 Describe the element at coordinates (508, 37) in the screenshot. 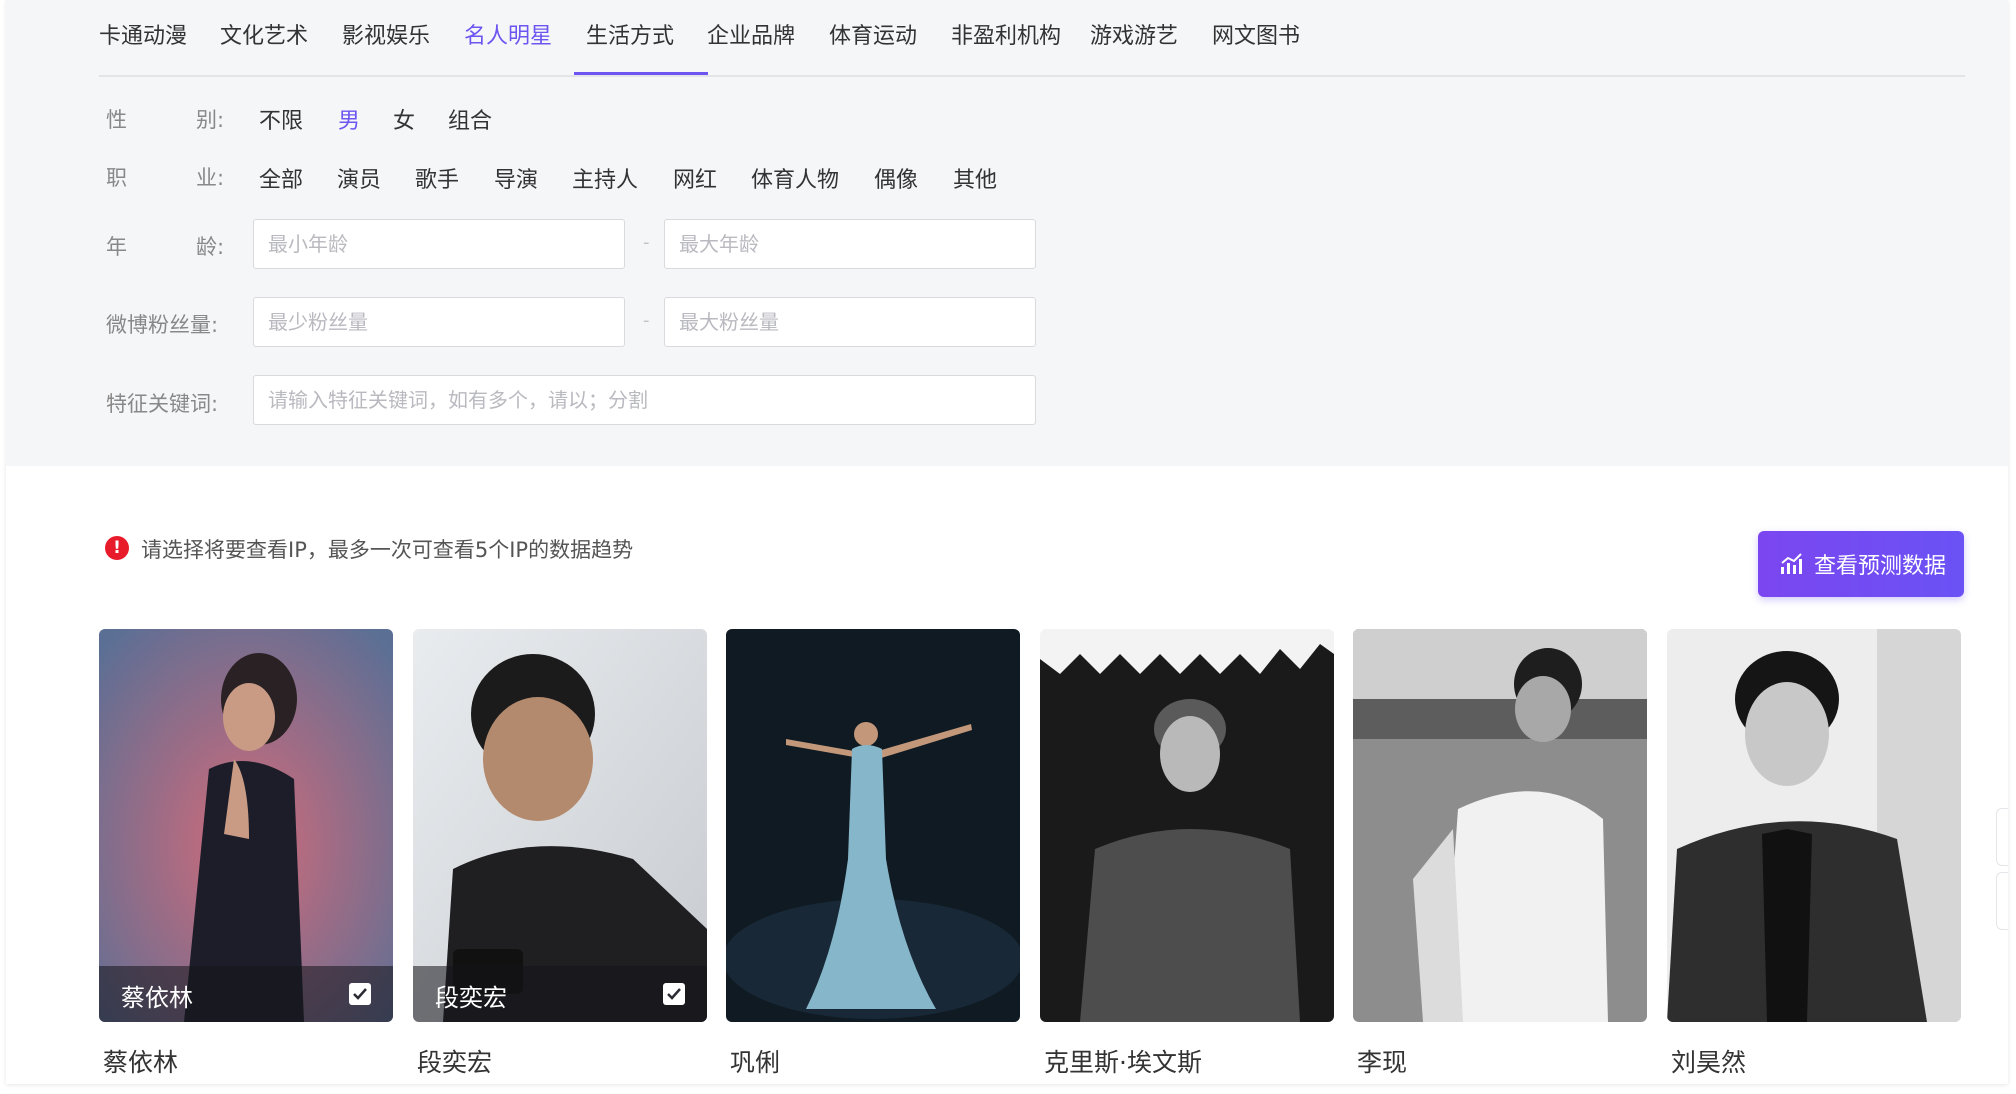

I see `tab-celebrity: 名人明星` at that location.